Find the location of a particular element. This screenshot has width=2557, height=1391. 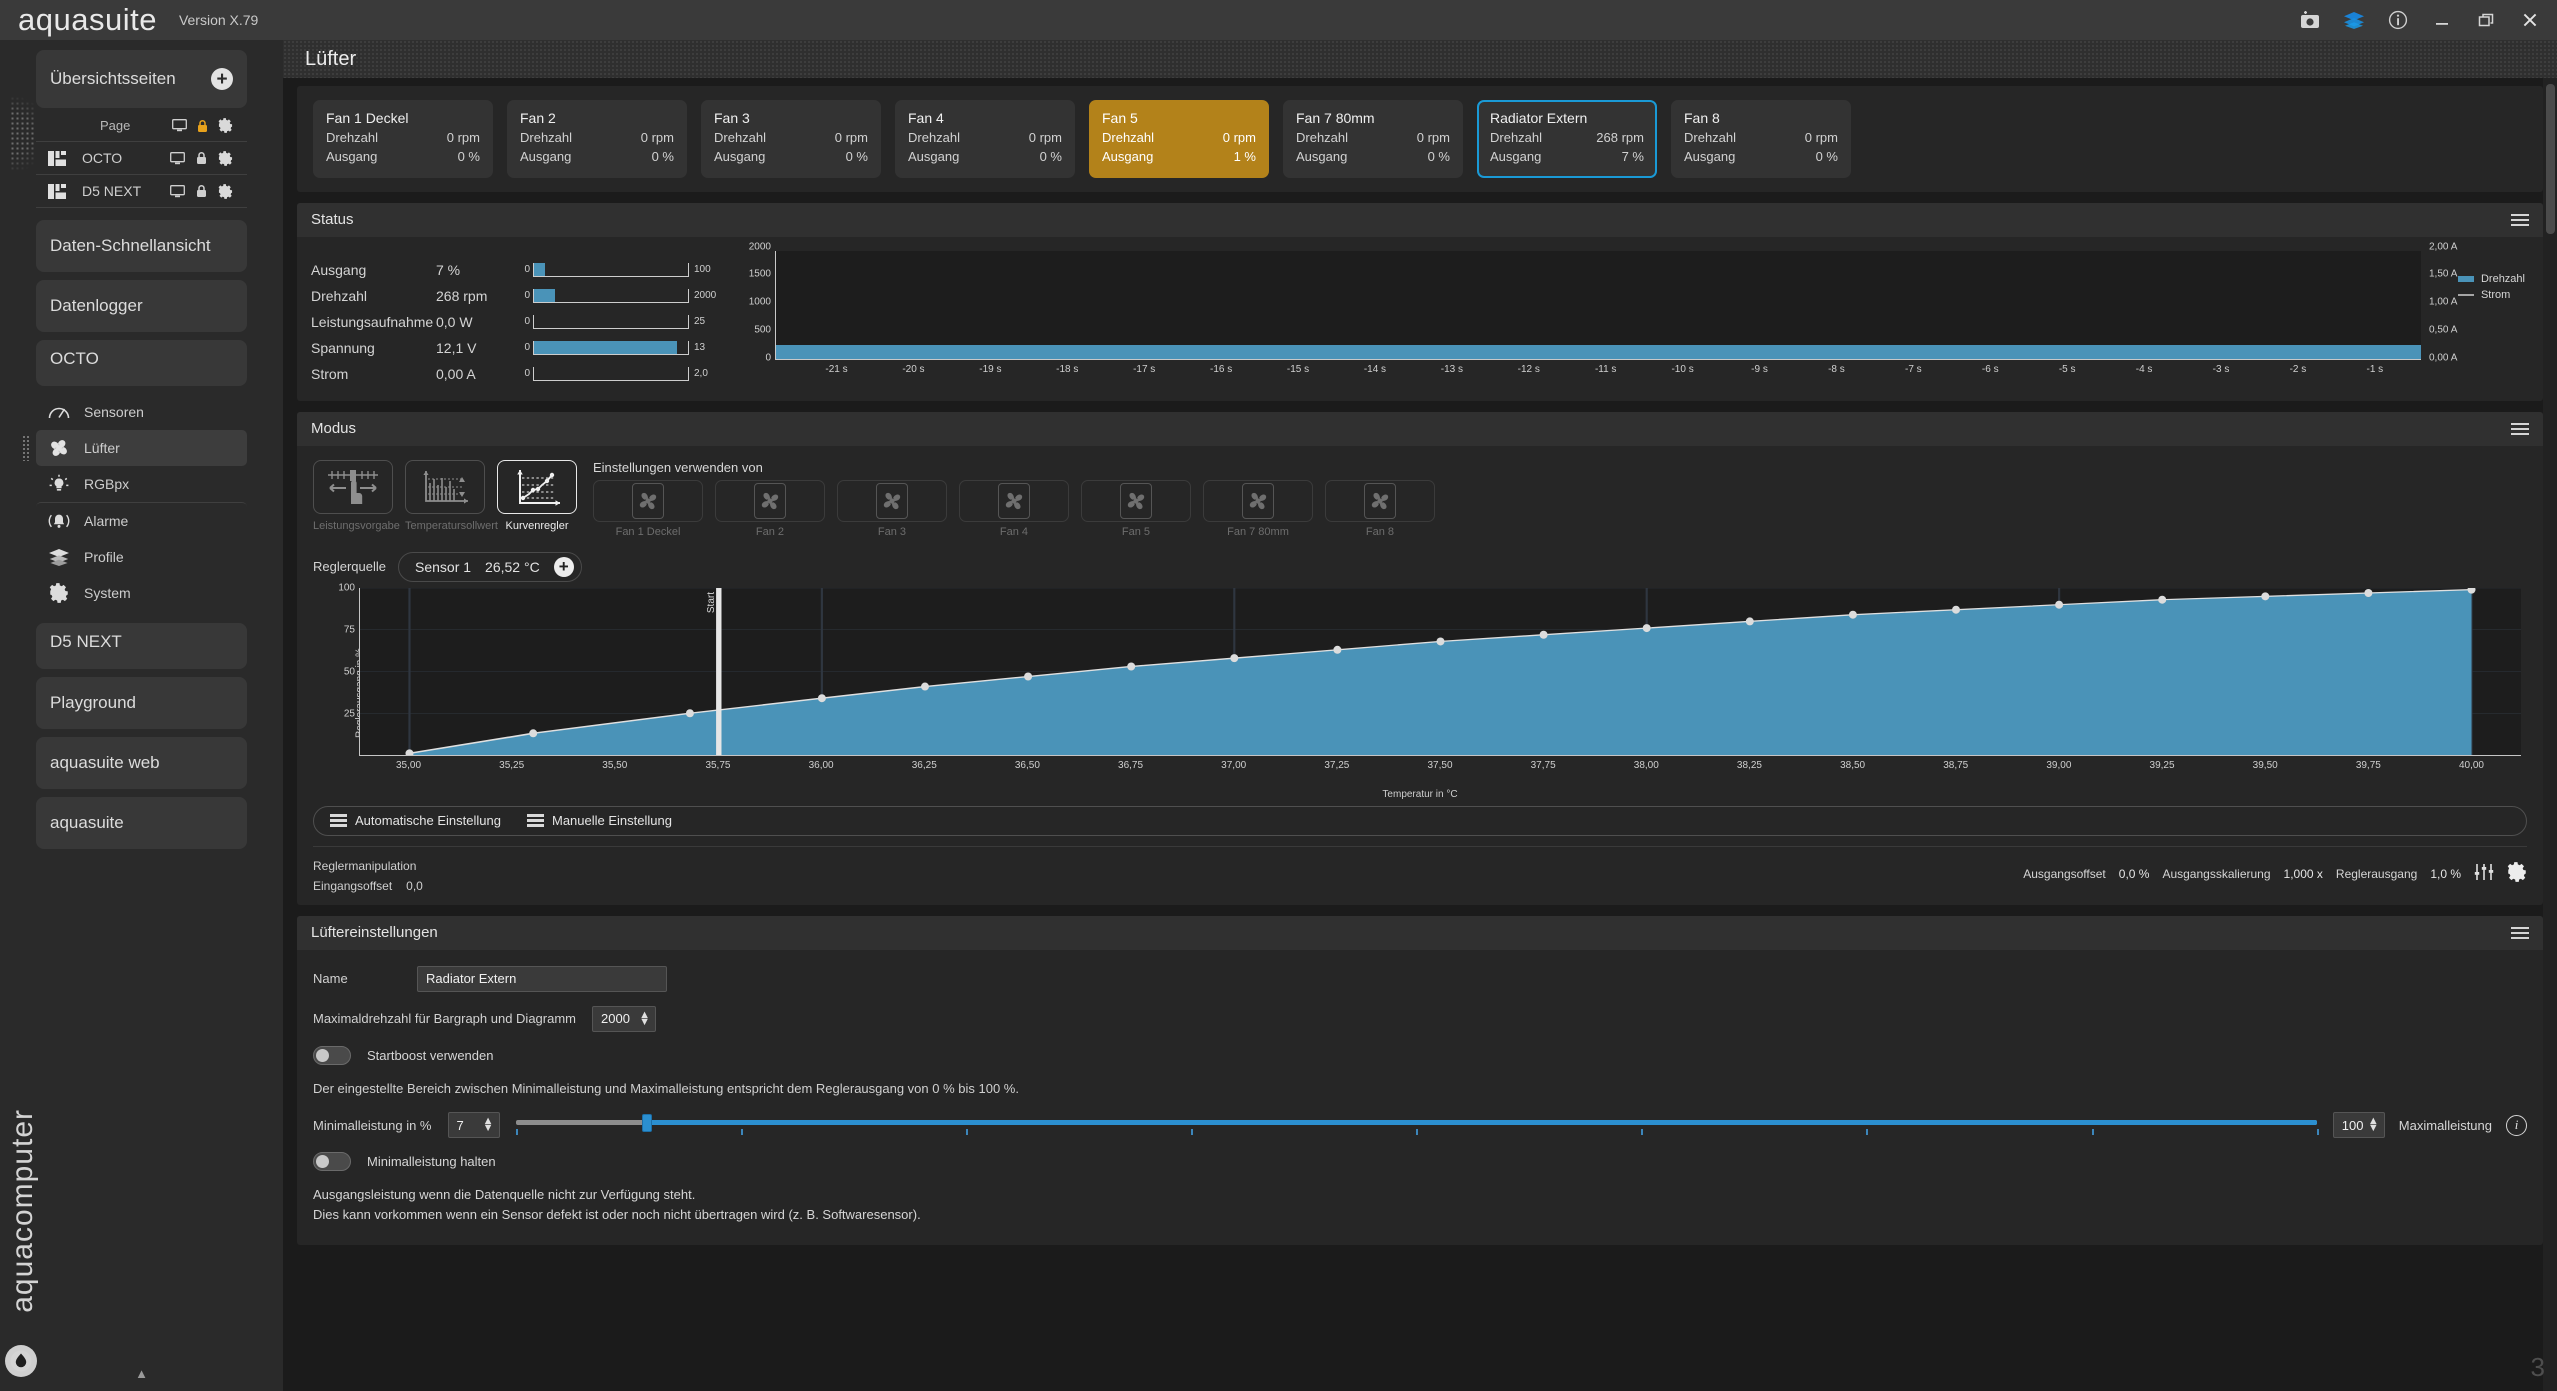

status-menu-icon is located at coordinates (2520, 219).